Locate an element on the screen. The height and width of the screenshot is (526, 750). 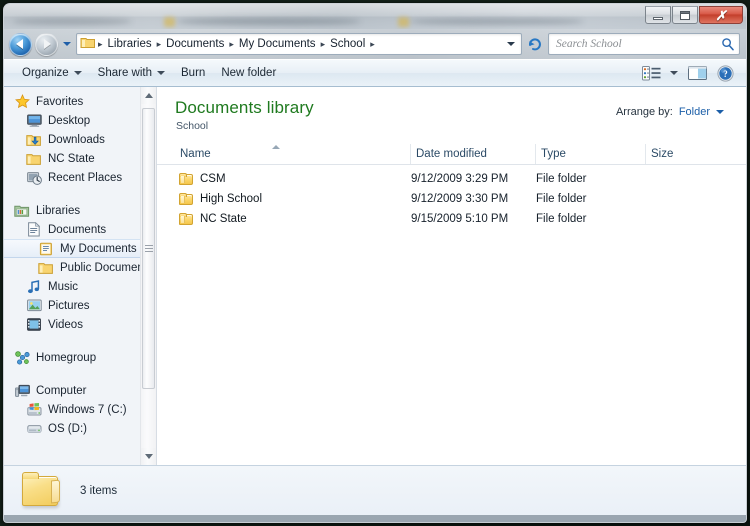
maximize-button is located at coordinates (685, 15).